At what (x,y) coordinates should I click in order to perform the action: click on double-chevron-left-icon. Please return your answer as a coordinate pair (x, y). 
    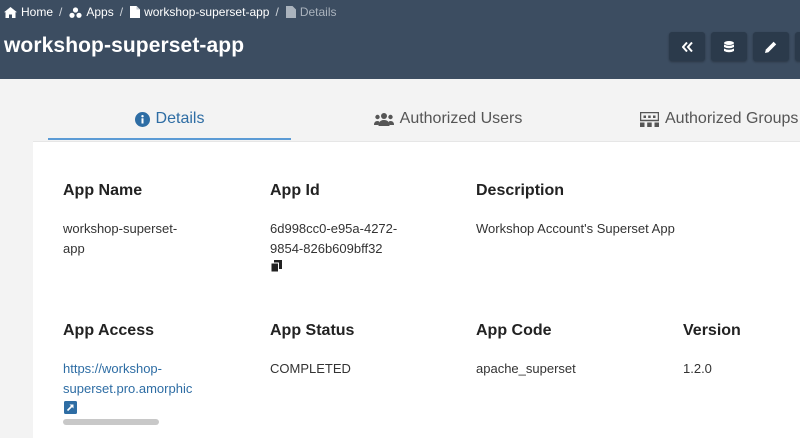
    Looking at the image, I should click on (687, 46).